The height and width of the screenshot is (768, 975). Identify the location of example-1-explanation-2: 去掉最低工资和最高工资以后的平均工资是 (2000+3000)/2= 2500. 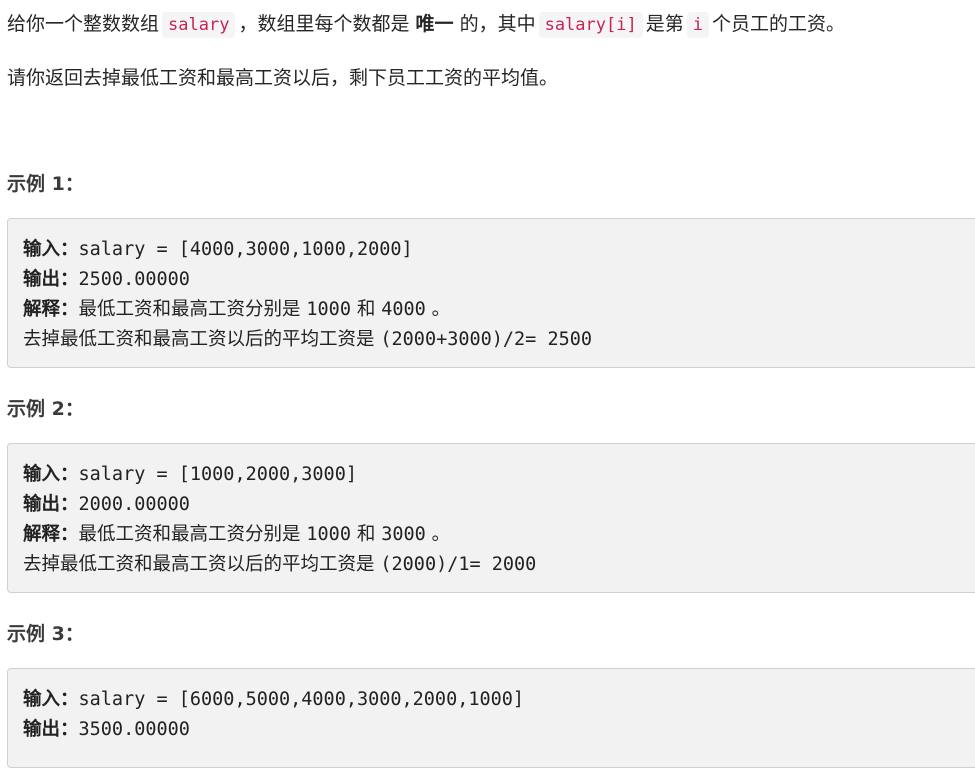
(499, 340).